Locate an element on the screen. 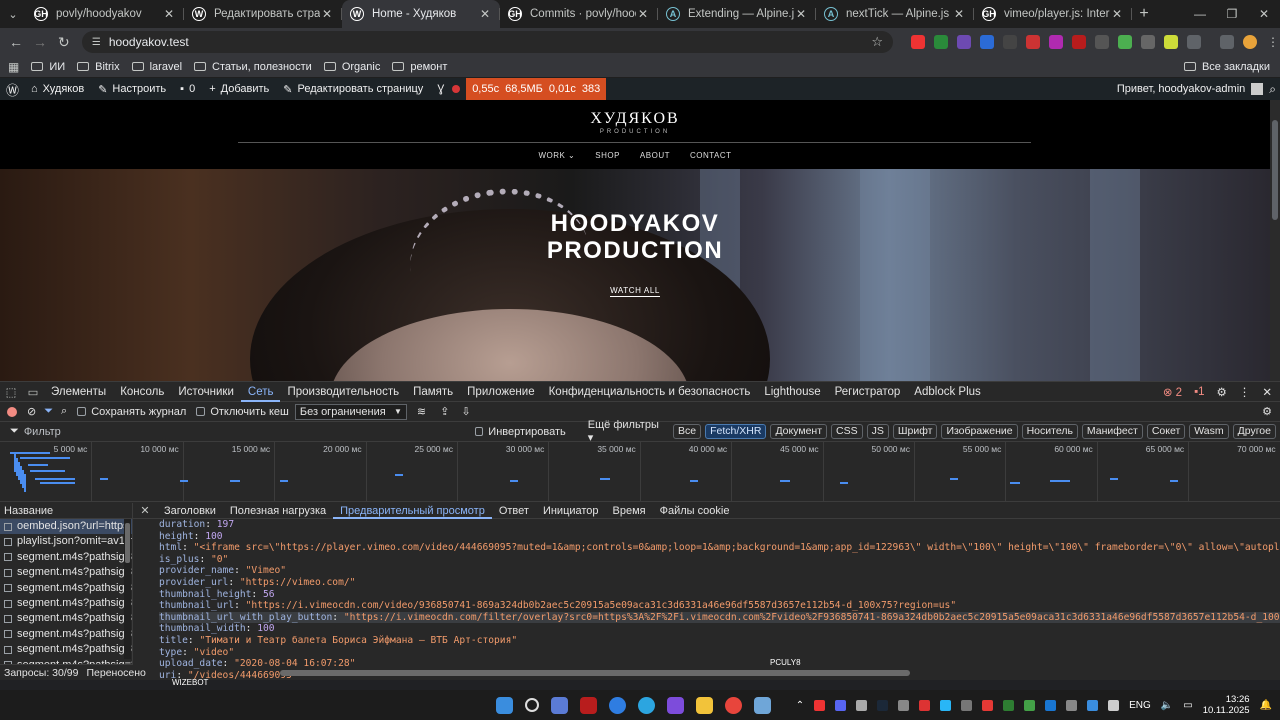 The width and height of the screenshot is (1280, 720). reload-icon: ↻ is located at coordinates (64, 42).